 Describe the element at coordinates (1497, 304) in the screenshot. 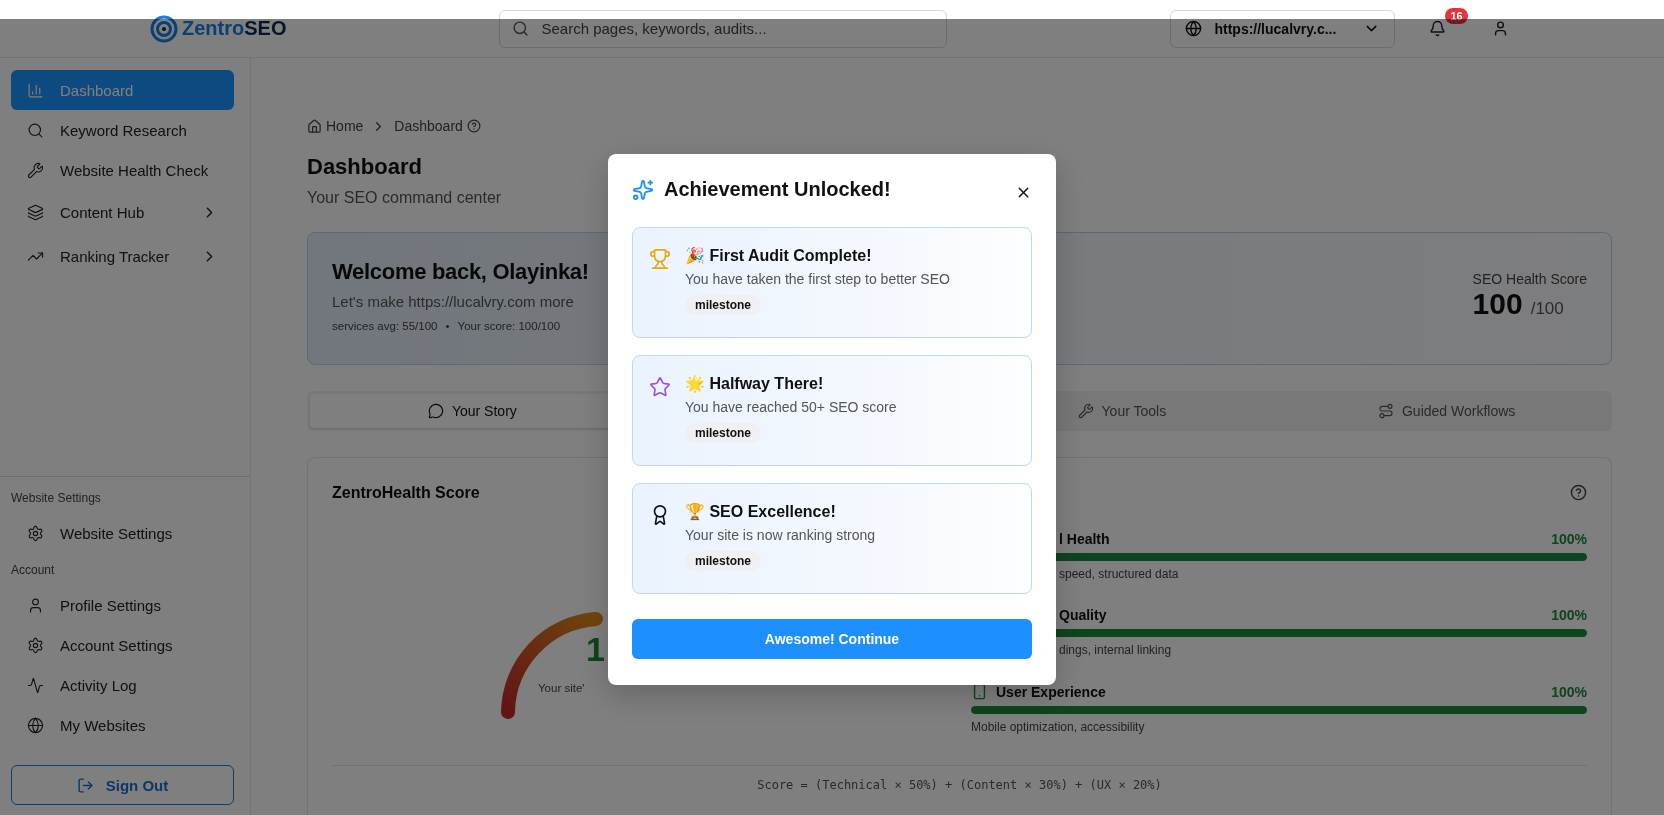

I see `score-value: 100` at that location.